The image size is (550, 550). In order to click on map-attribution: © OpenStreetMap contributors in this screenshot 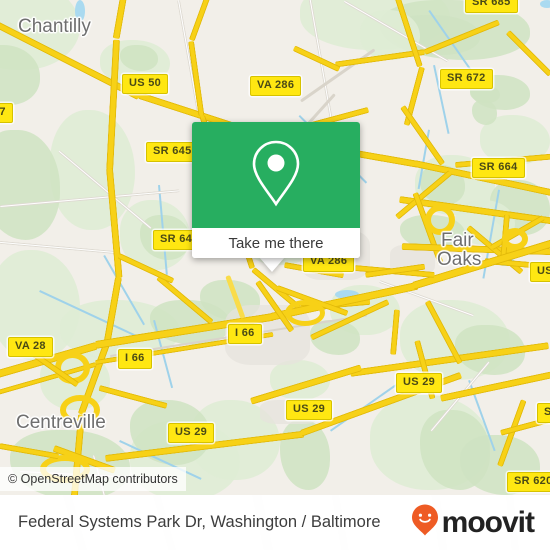, I will do `click(93, 479)`.